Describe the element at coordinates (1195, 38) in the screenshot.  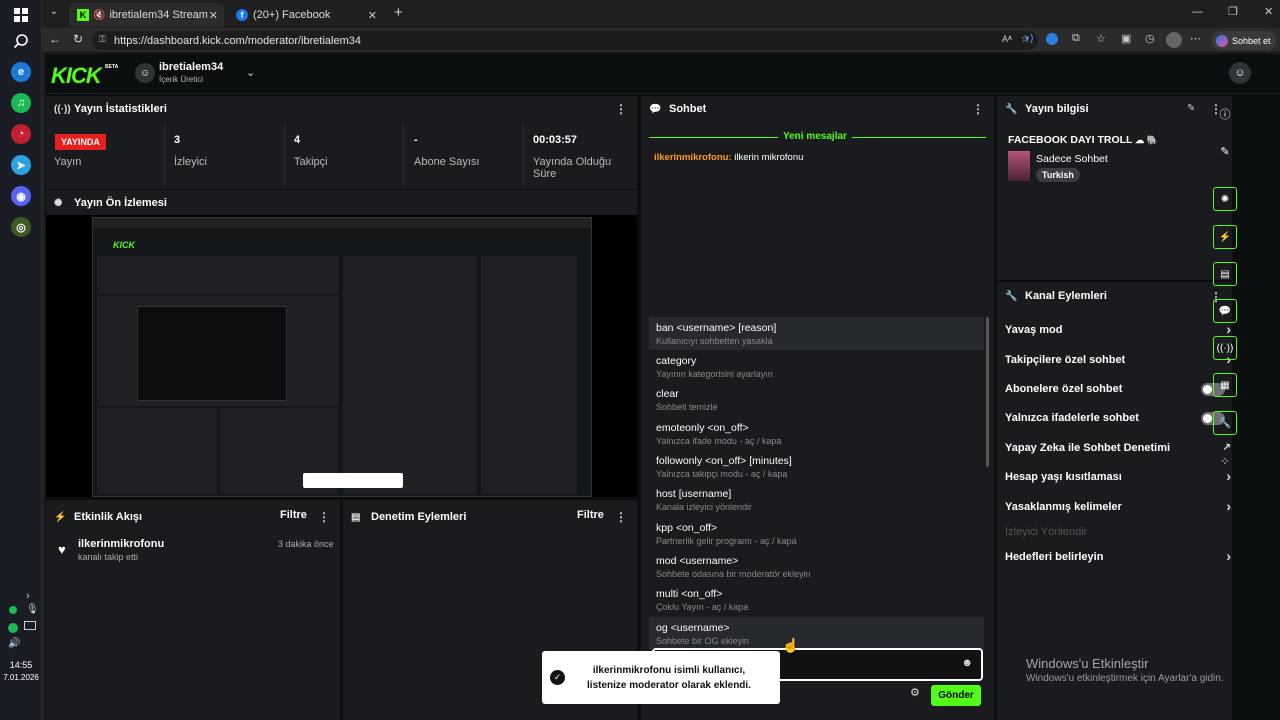
I see `more-options-icon: ⋯` at that location.